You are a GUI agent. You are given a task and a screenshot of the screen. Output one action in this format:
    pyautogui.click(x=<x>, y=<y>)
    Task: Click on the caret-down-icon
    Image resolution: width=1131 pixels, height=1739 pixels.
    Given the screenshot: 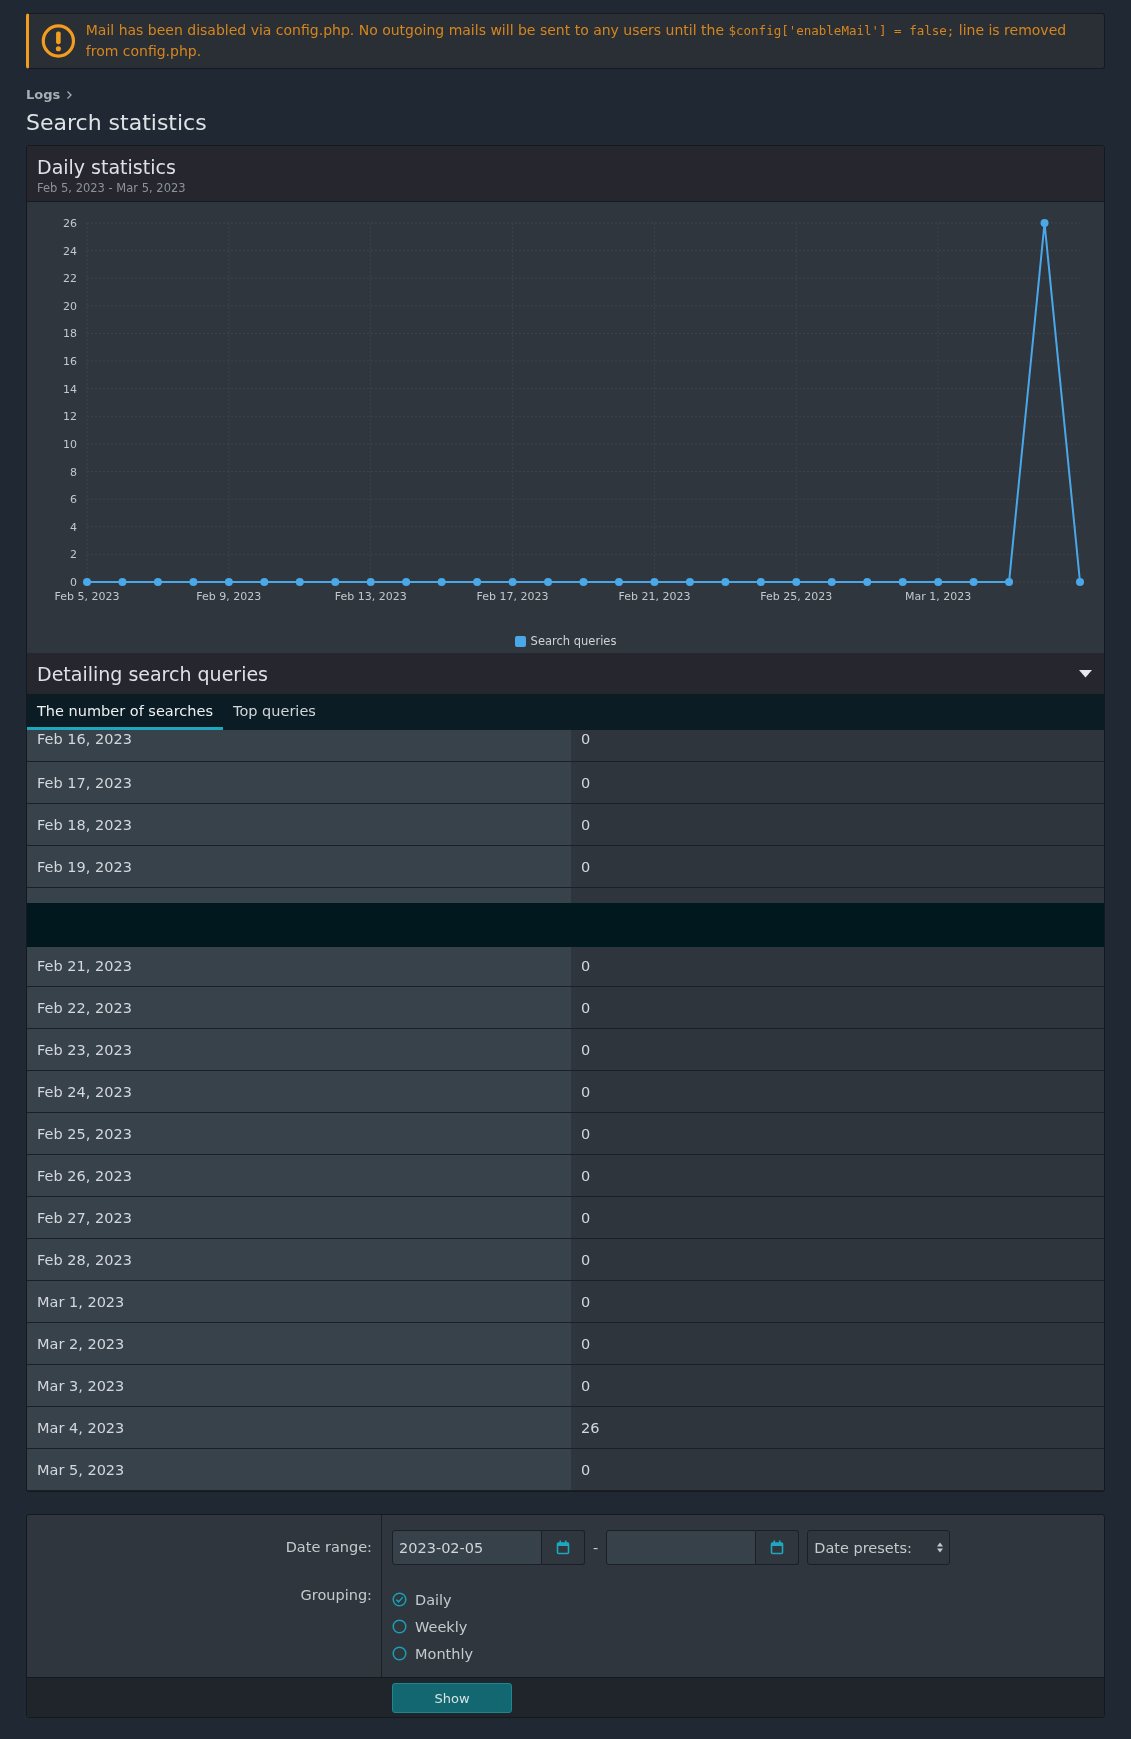 What is the action you would take?
    pyautogui.click(x=1085, y=674)
    